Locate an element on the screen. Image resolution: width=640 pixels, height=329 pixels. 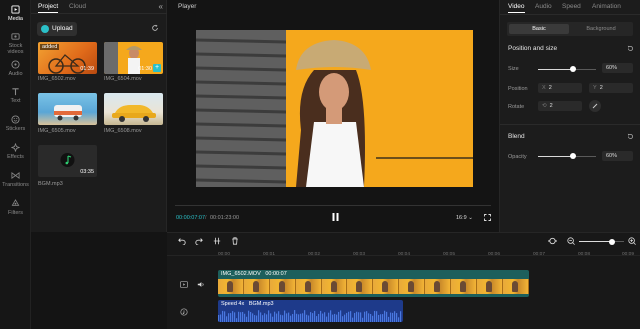
position-size-heading: Position and size is located at coordinates (533, 48).